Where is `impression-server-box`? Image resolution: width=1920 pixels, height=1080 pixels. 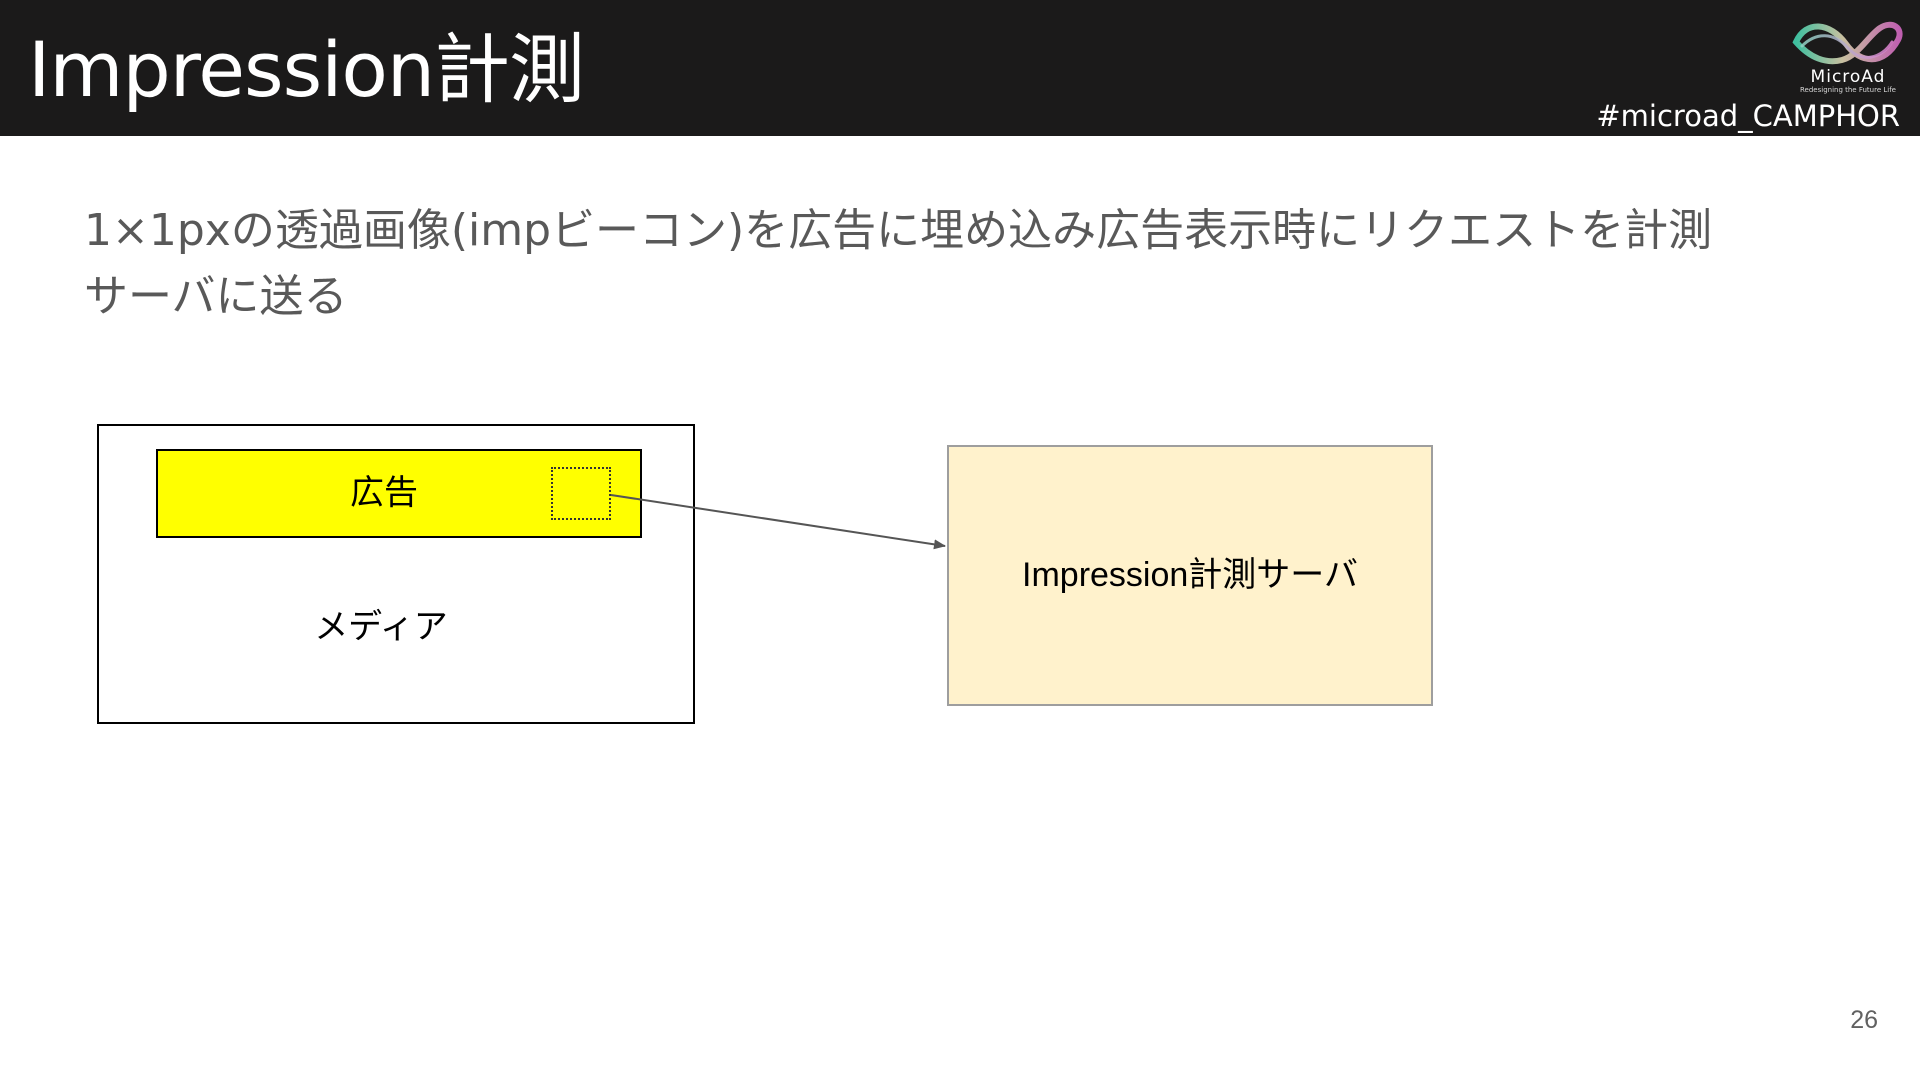 impression-server-box is located at coordinates (1190, 575).